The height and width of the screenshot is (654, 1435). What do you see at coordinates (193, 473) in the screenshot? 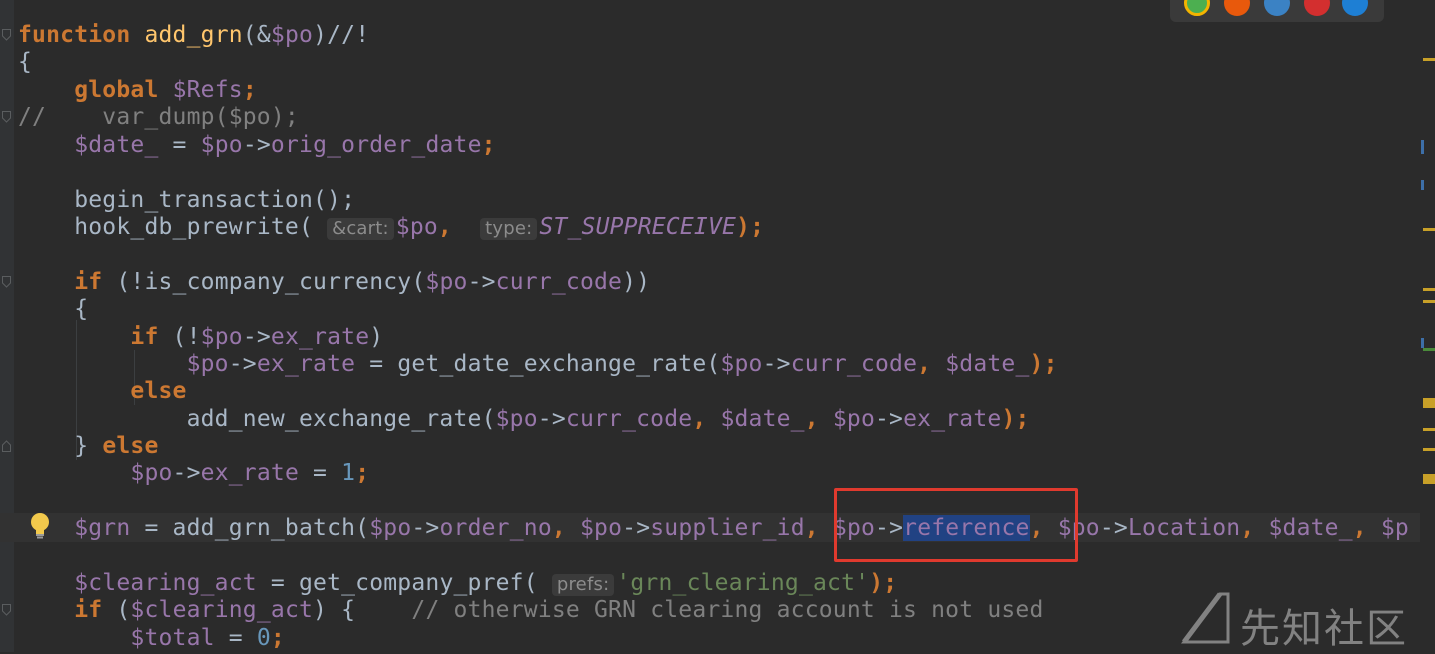
I see `code-line: $po->ex_rate = 1;` at bounding box center [193, 473].